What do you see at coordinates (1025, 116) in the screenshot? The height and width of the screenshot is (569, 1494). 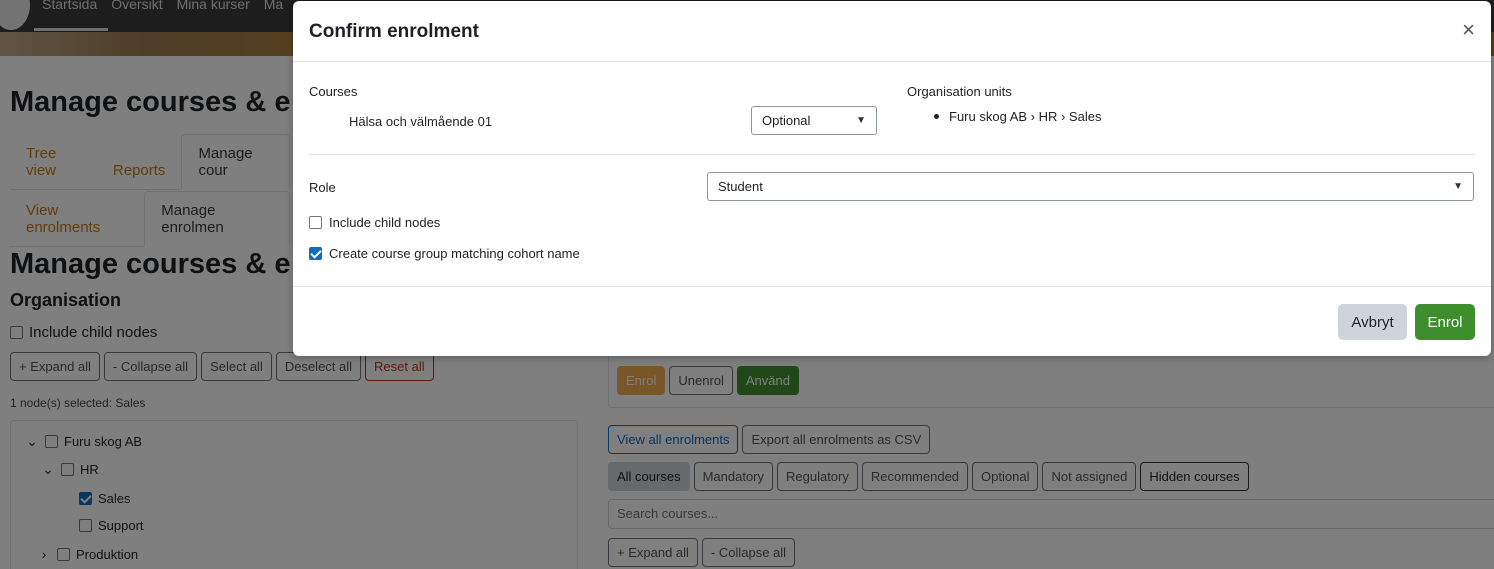 I see `organisation-unit-path: Furu skog AB › HR › Sales` at bounding box center [1025, 116].